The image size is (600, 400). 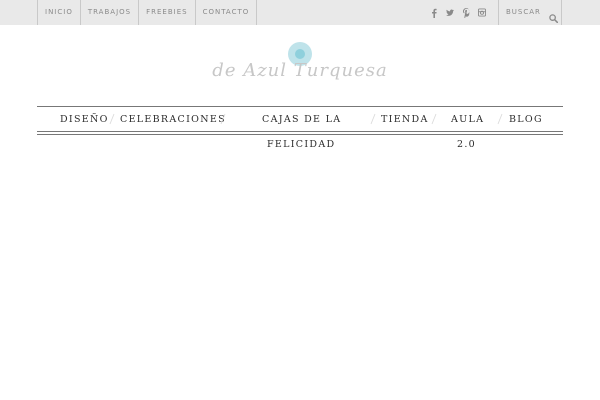 I want to click on nav-item-cajas-de-la-felicidad-line2: FELICIDAD, so click(x=301, y=144).